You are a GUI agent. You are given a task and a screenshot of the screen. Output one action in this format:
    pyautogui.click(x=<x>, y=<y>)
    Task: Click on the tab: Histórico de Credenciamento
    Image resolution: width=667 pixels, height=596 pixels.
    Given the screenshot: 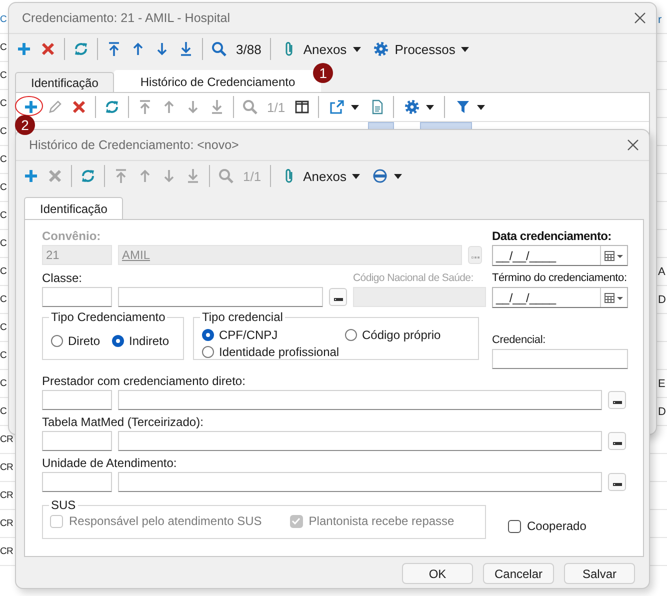 What is the action you would take?
    pyautogui.click(x=218, y=81)
    